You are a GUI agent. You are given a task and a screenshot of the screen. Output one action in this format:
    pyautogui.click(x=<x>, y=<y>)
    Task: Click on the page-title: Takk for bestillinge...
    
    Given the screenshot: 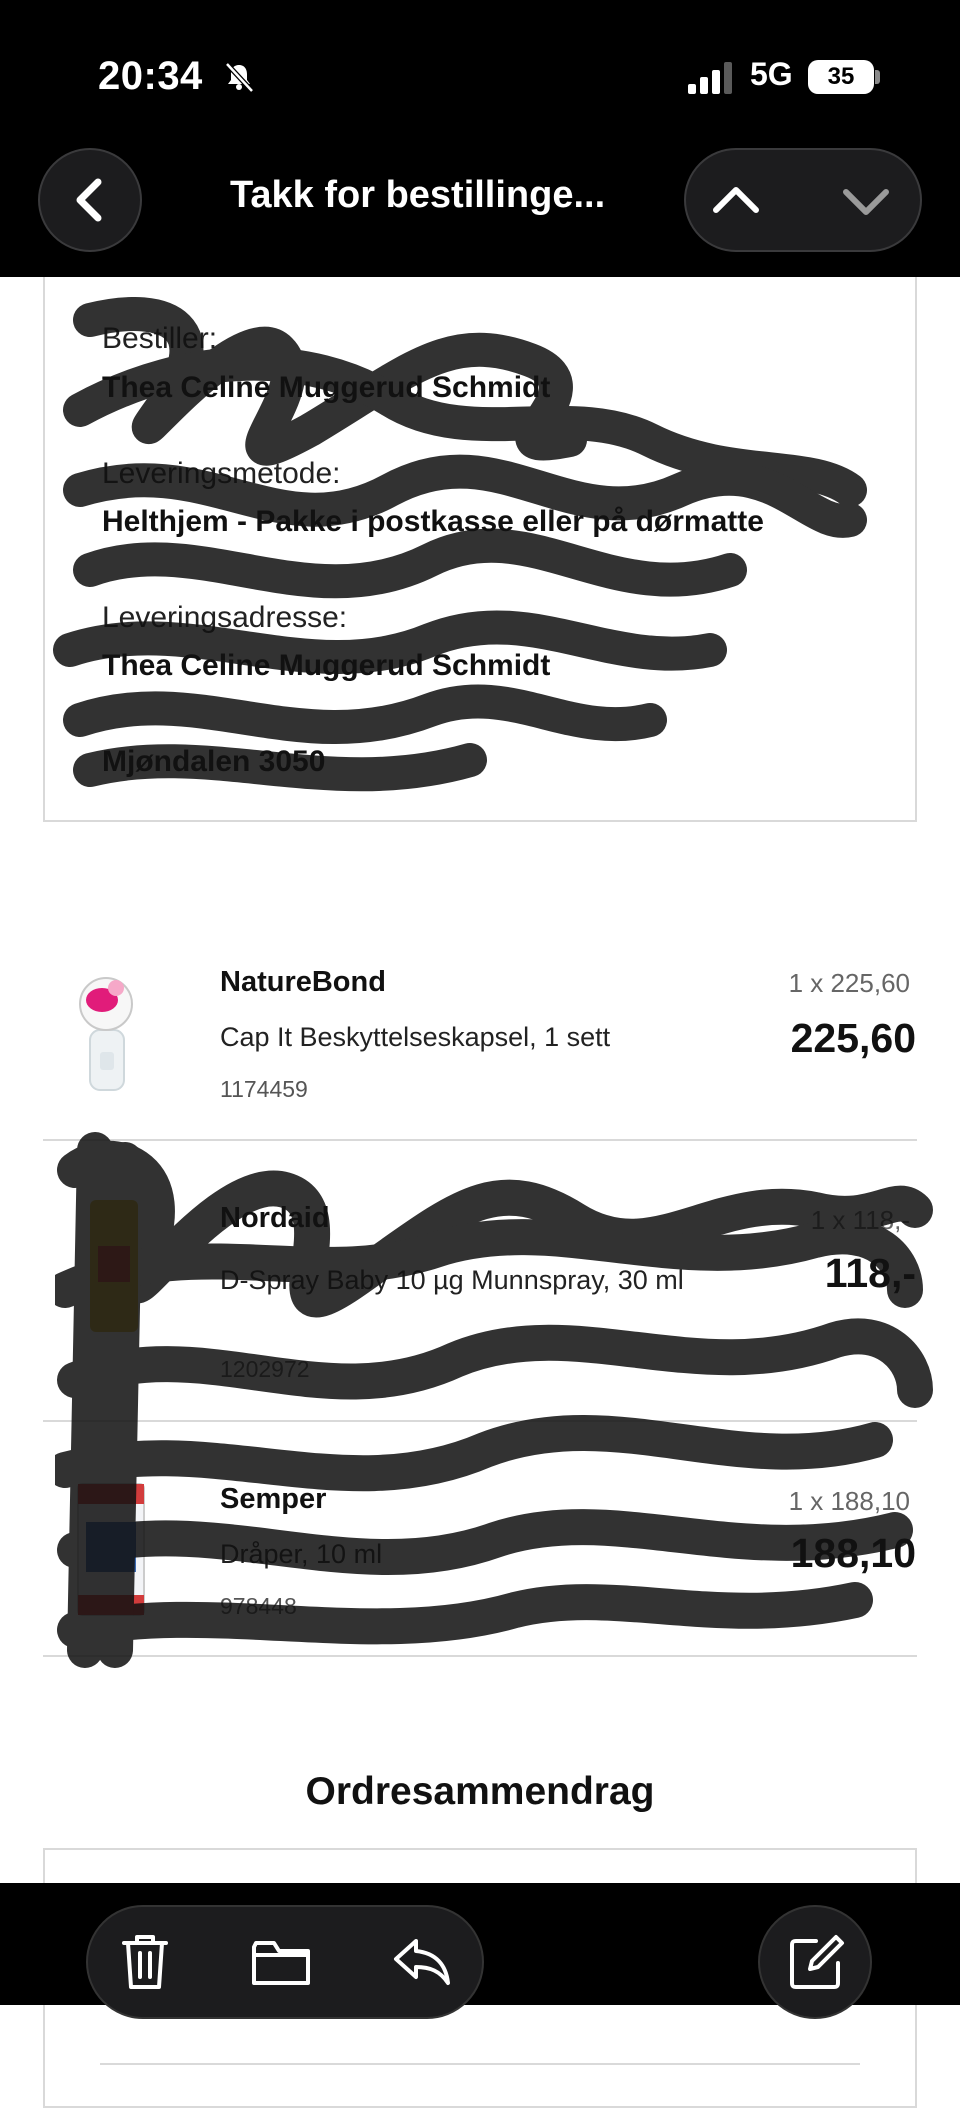 What is the action you would take?
    pyautogui.click(x=418, y=195)
    